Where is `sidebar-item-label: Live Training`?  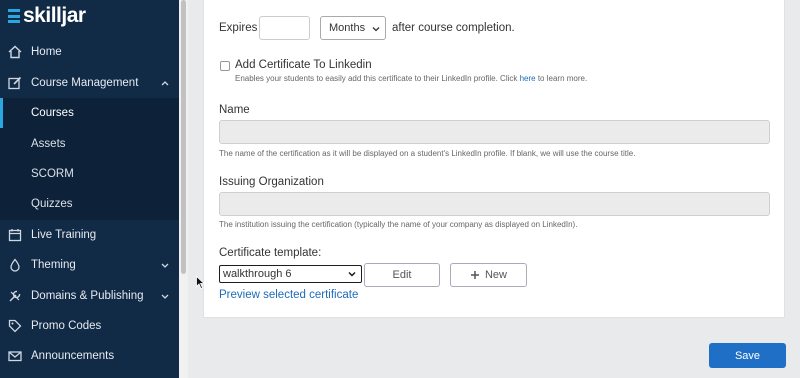 sidebar-item-label: Live Training is located at coordinates (64, 235).